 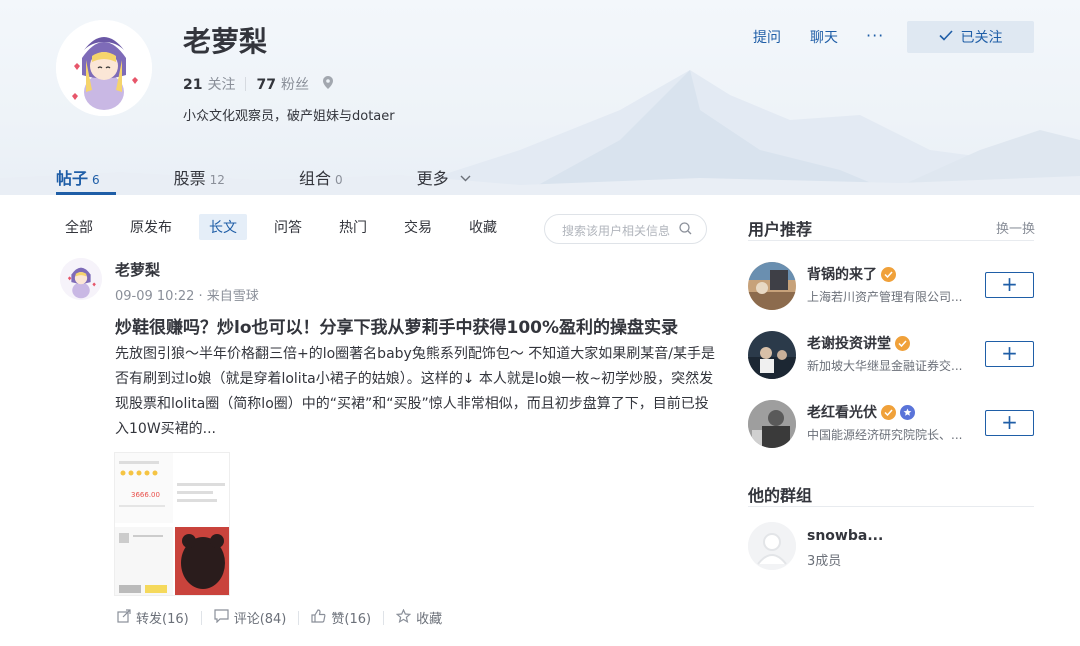 What do you see at coordinates (861, 412) in the screenshot?
I see `recommended-user-name: 老红看光伏` at bounding box center [861, 412].